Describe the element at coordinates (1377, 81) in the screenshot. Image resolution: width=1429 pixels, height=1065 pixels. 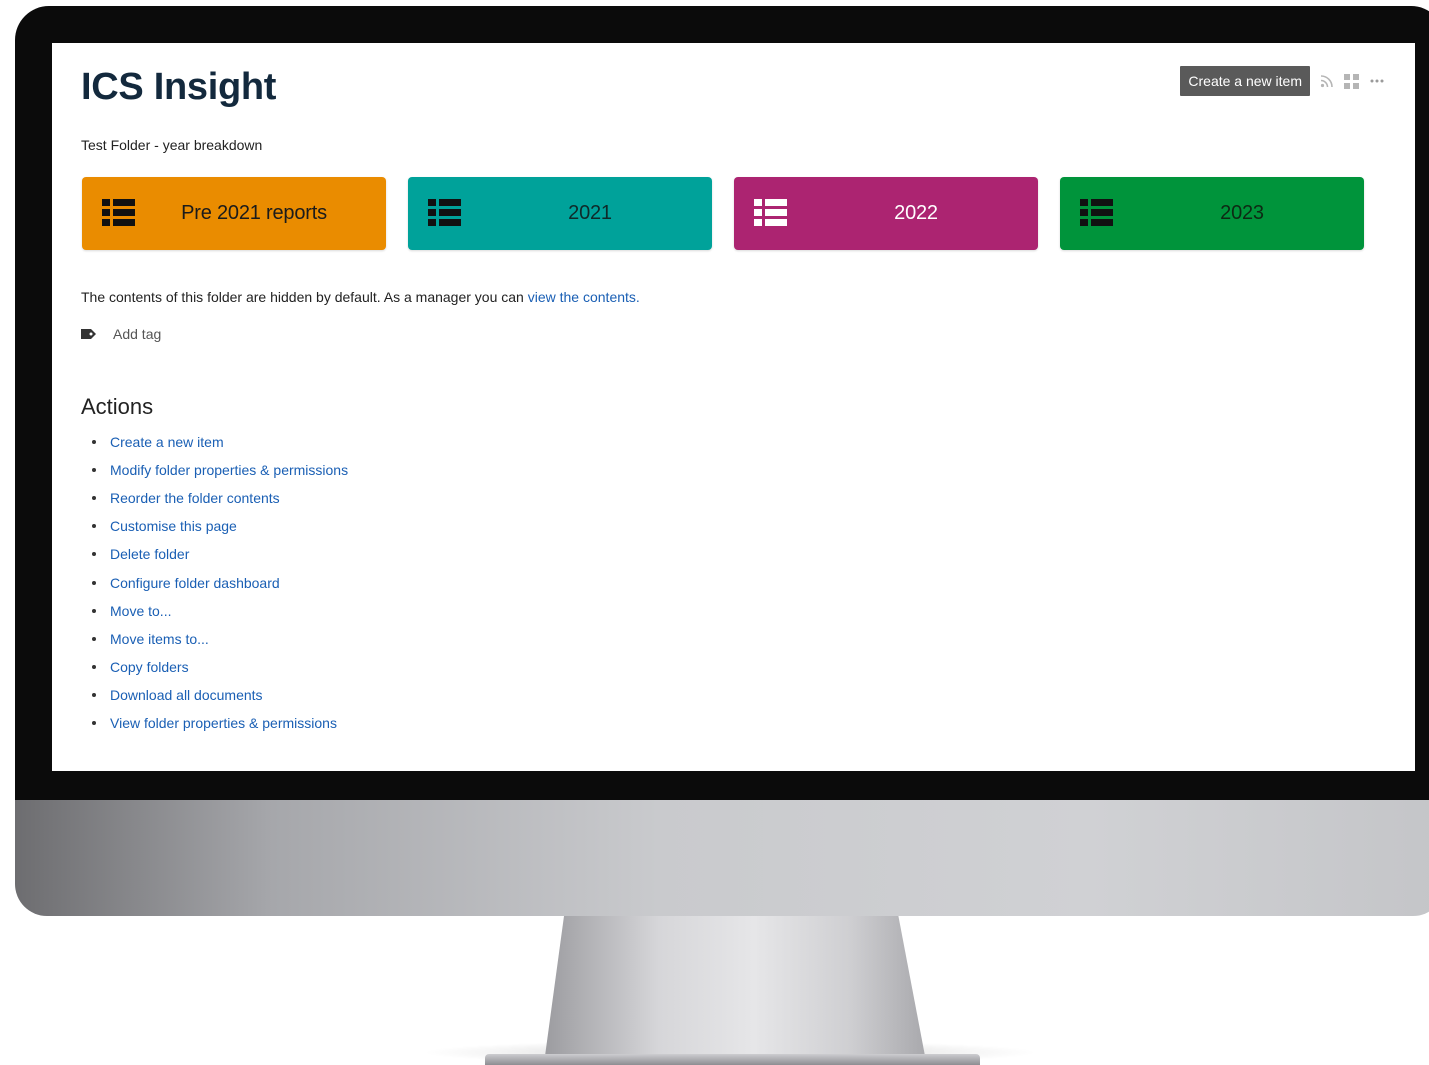
I see `more-icon` at that location.